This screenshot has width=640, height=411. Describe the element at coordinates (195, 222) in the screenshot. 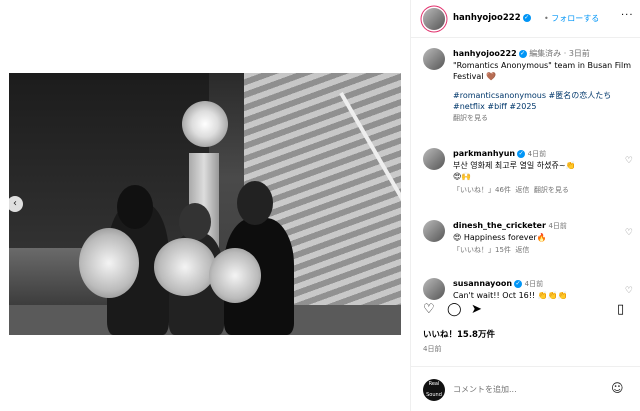

I see `person-middle-head` at that location.